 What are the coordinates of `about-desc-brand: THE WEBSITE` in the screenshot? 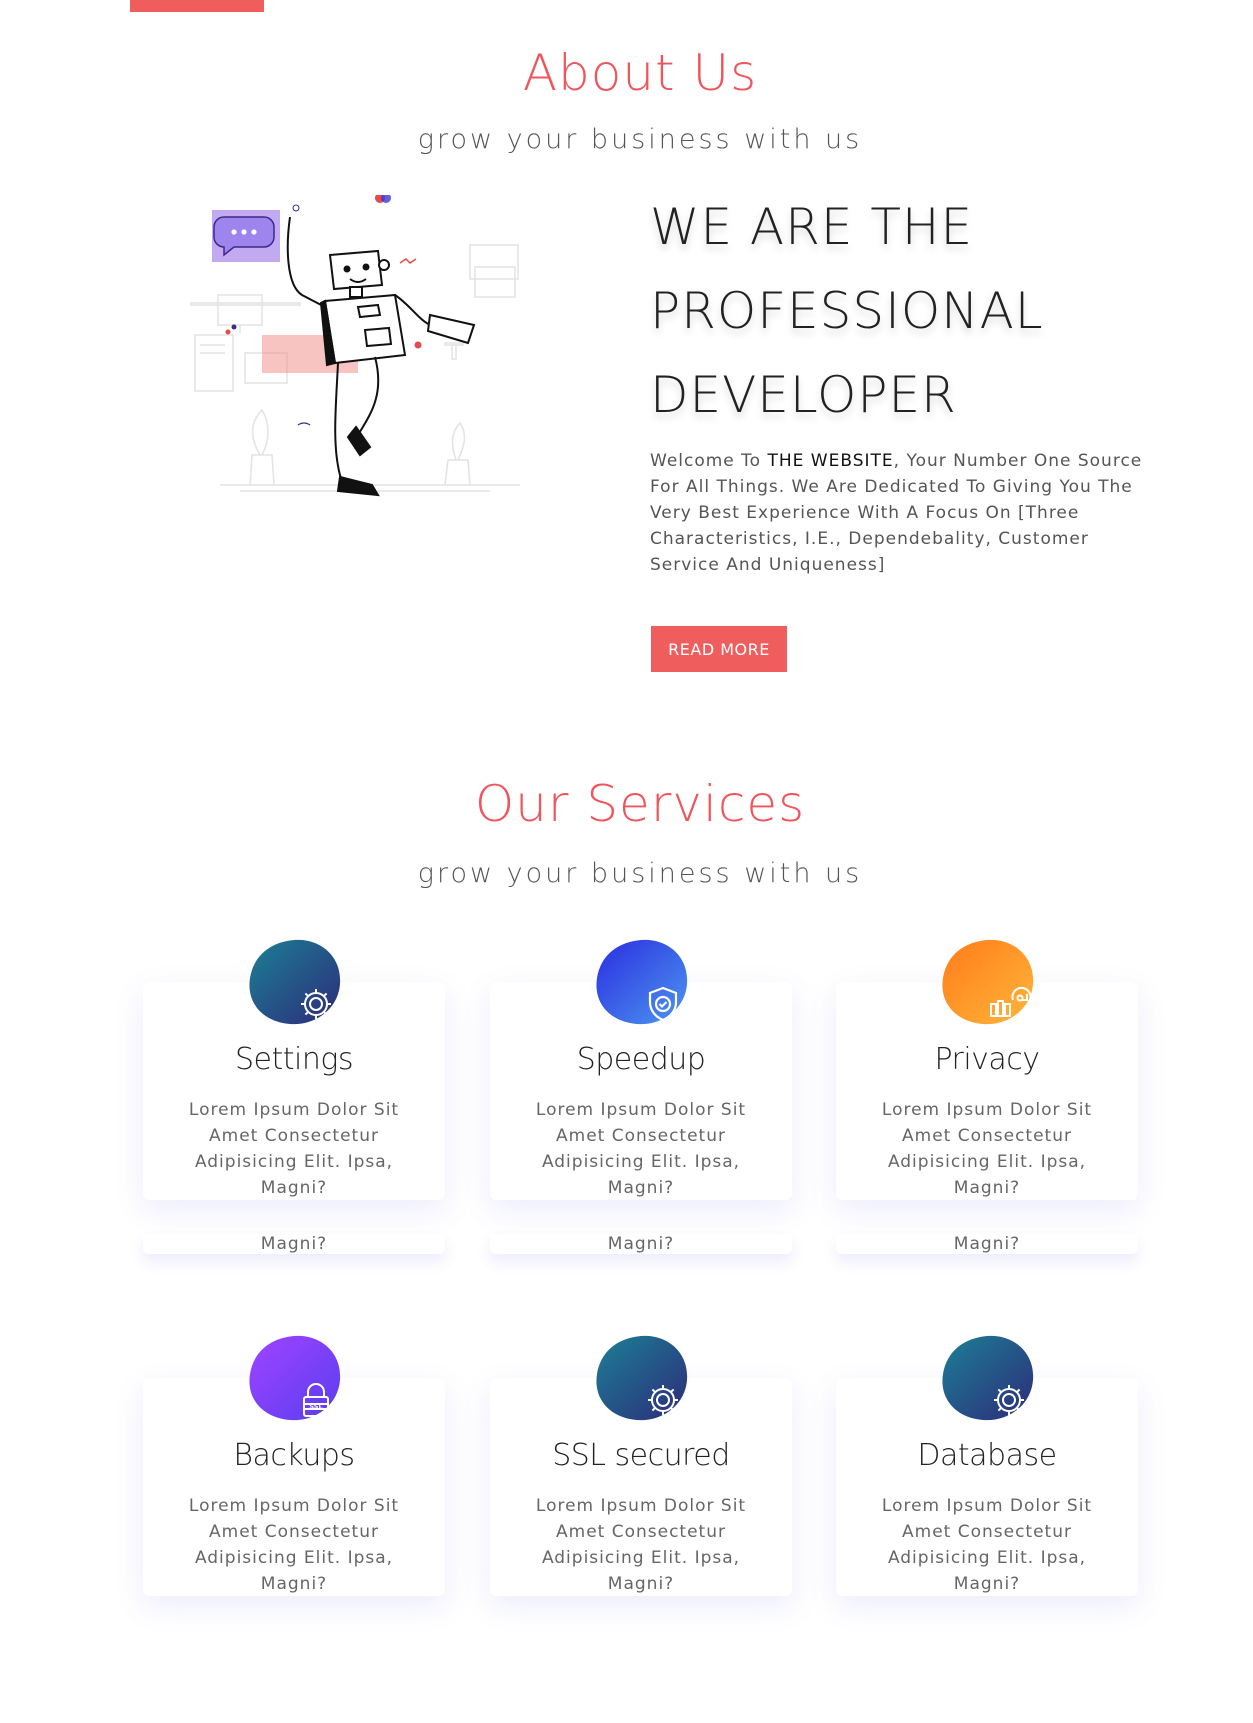 It's located at (830, 461).